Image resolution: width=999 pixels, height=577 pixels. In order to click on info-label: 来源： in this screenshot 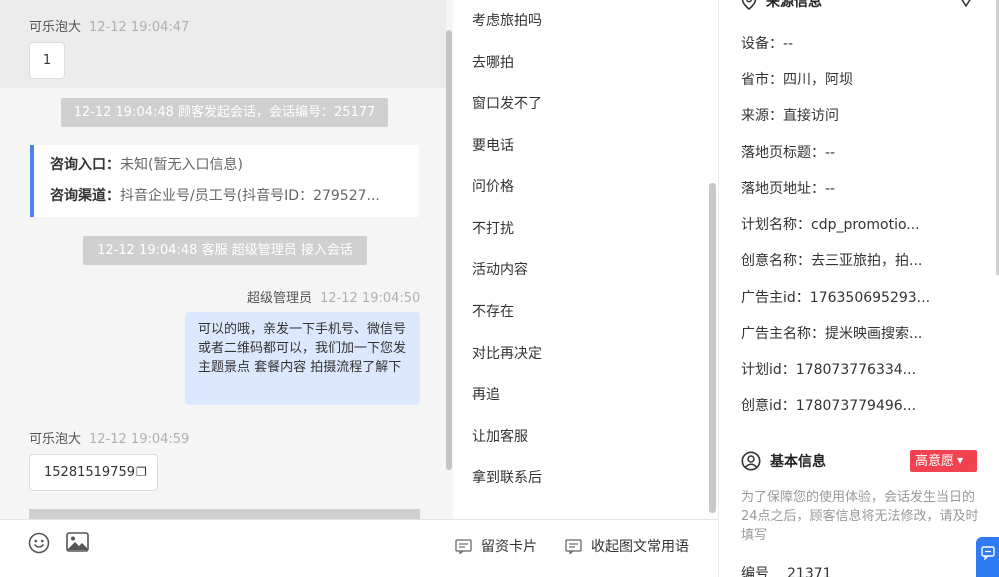, I will do `click(762, 116)`.